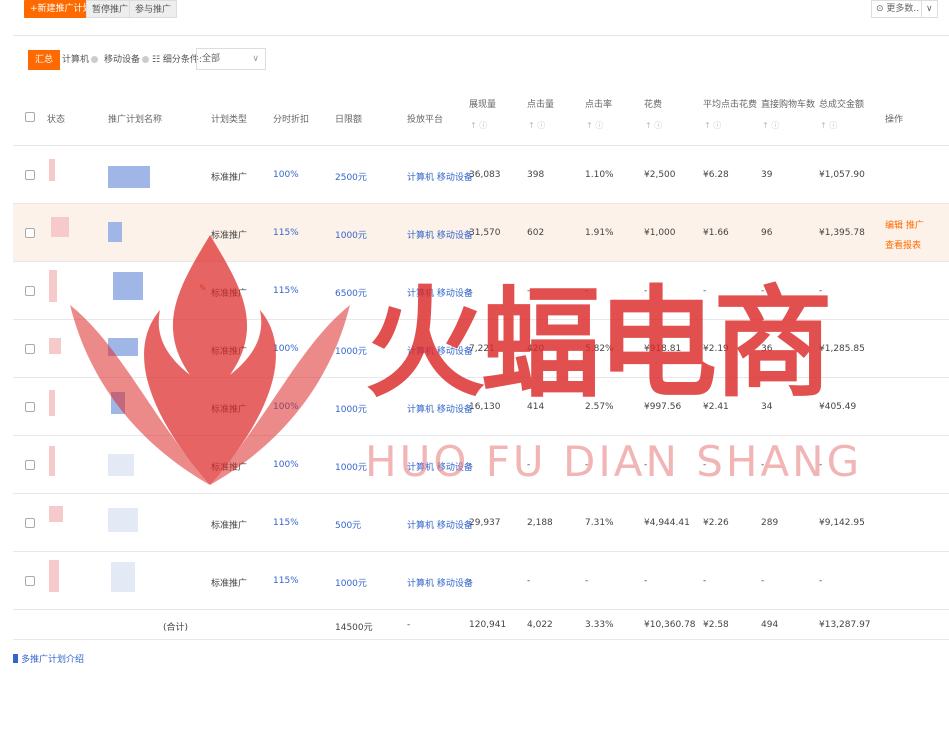 The image size is (949, 734). Describe the element at coordinates (587, 465) in the screenshot. I see `cell-ctr: -` at that location.